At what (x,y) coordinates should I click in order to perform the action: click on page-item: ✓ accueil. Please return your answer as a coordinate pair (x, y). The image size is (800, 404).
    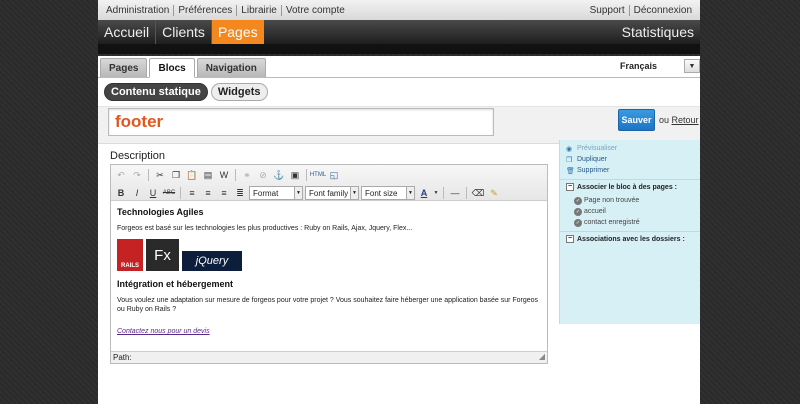
    Looking at the image, I should click on (630, 211).